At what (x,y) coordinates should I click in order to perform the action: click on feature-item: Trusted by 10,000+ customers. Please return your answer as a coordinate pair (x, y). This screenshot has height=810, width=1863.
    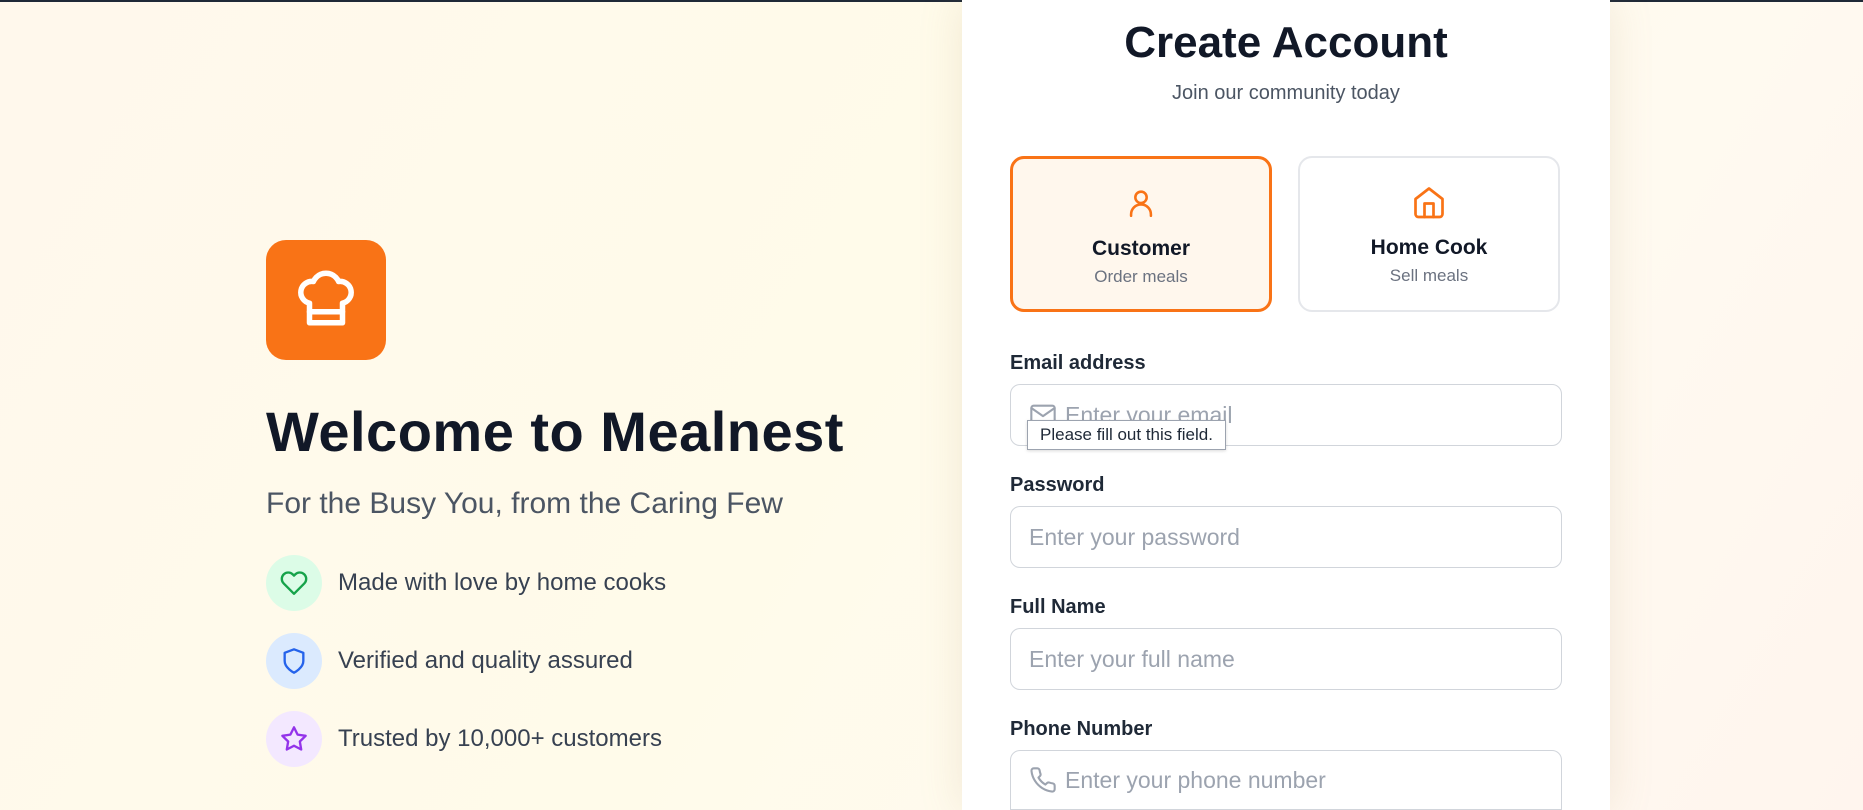
    Looking at the image, I should click on (616, 739).